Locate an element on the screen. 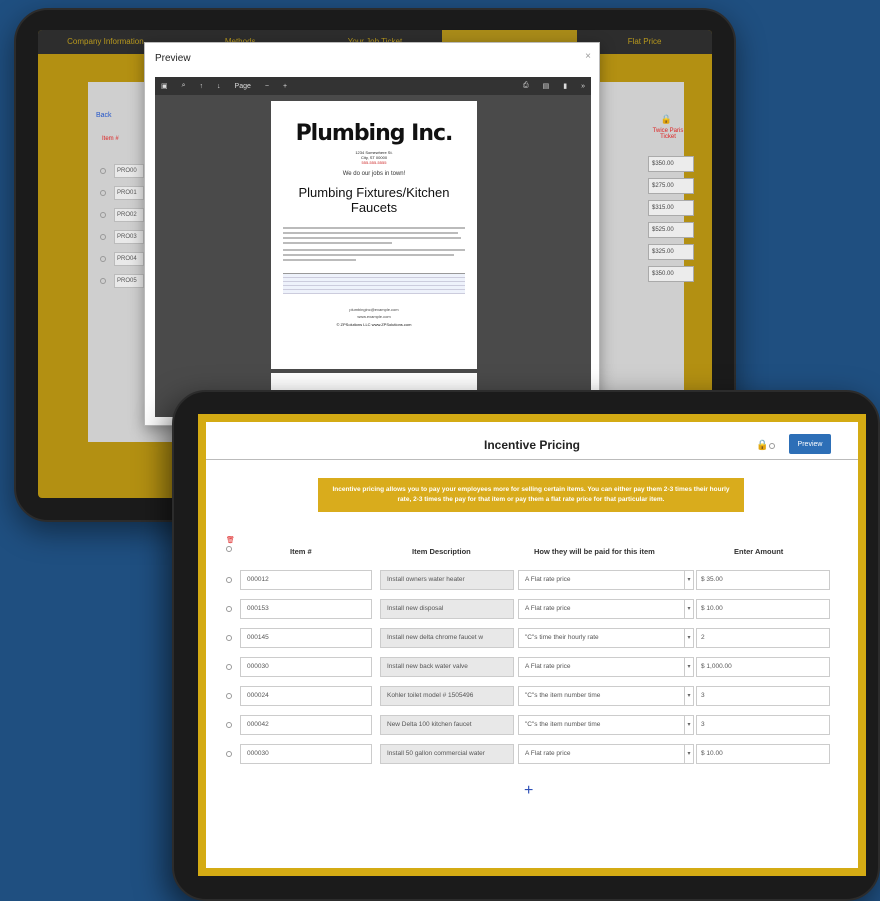  item-description: Kohler toilet model # 1505496 is located at coordinates (447, 696).